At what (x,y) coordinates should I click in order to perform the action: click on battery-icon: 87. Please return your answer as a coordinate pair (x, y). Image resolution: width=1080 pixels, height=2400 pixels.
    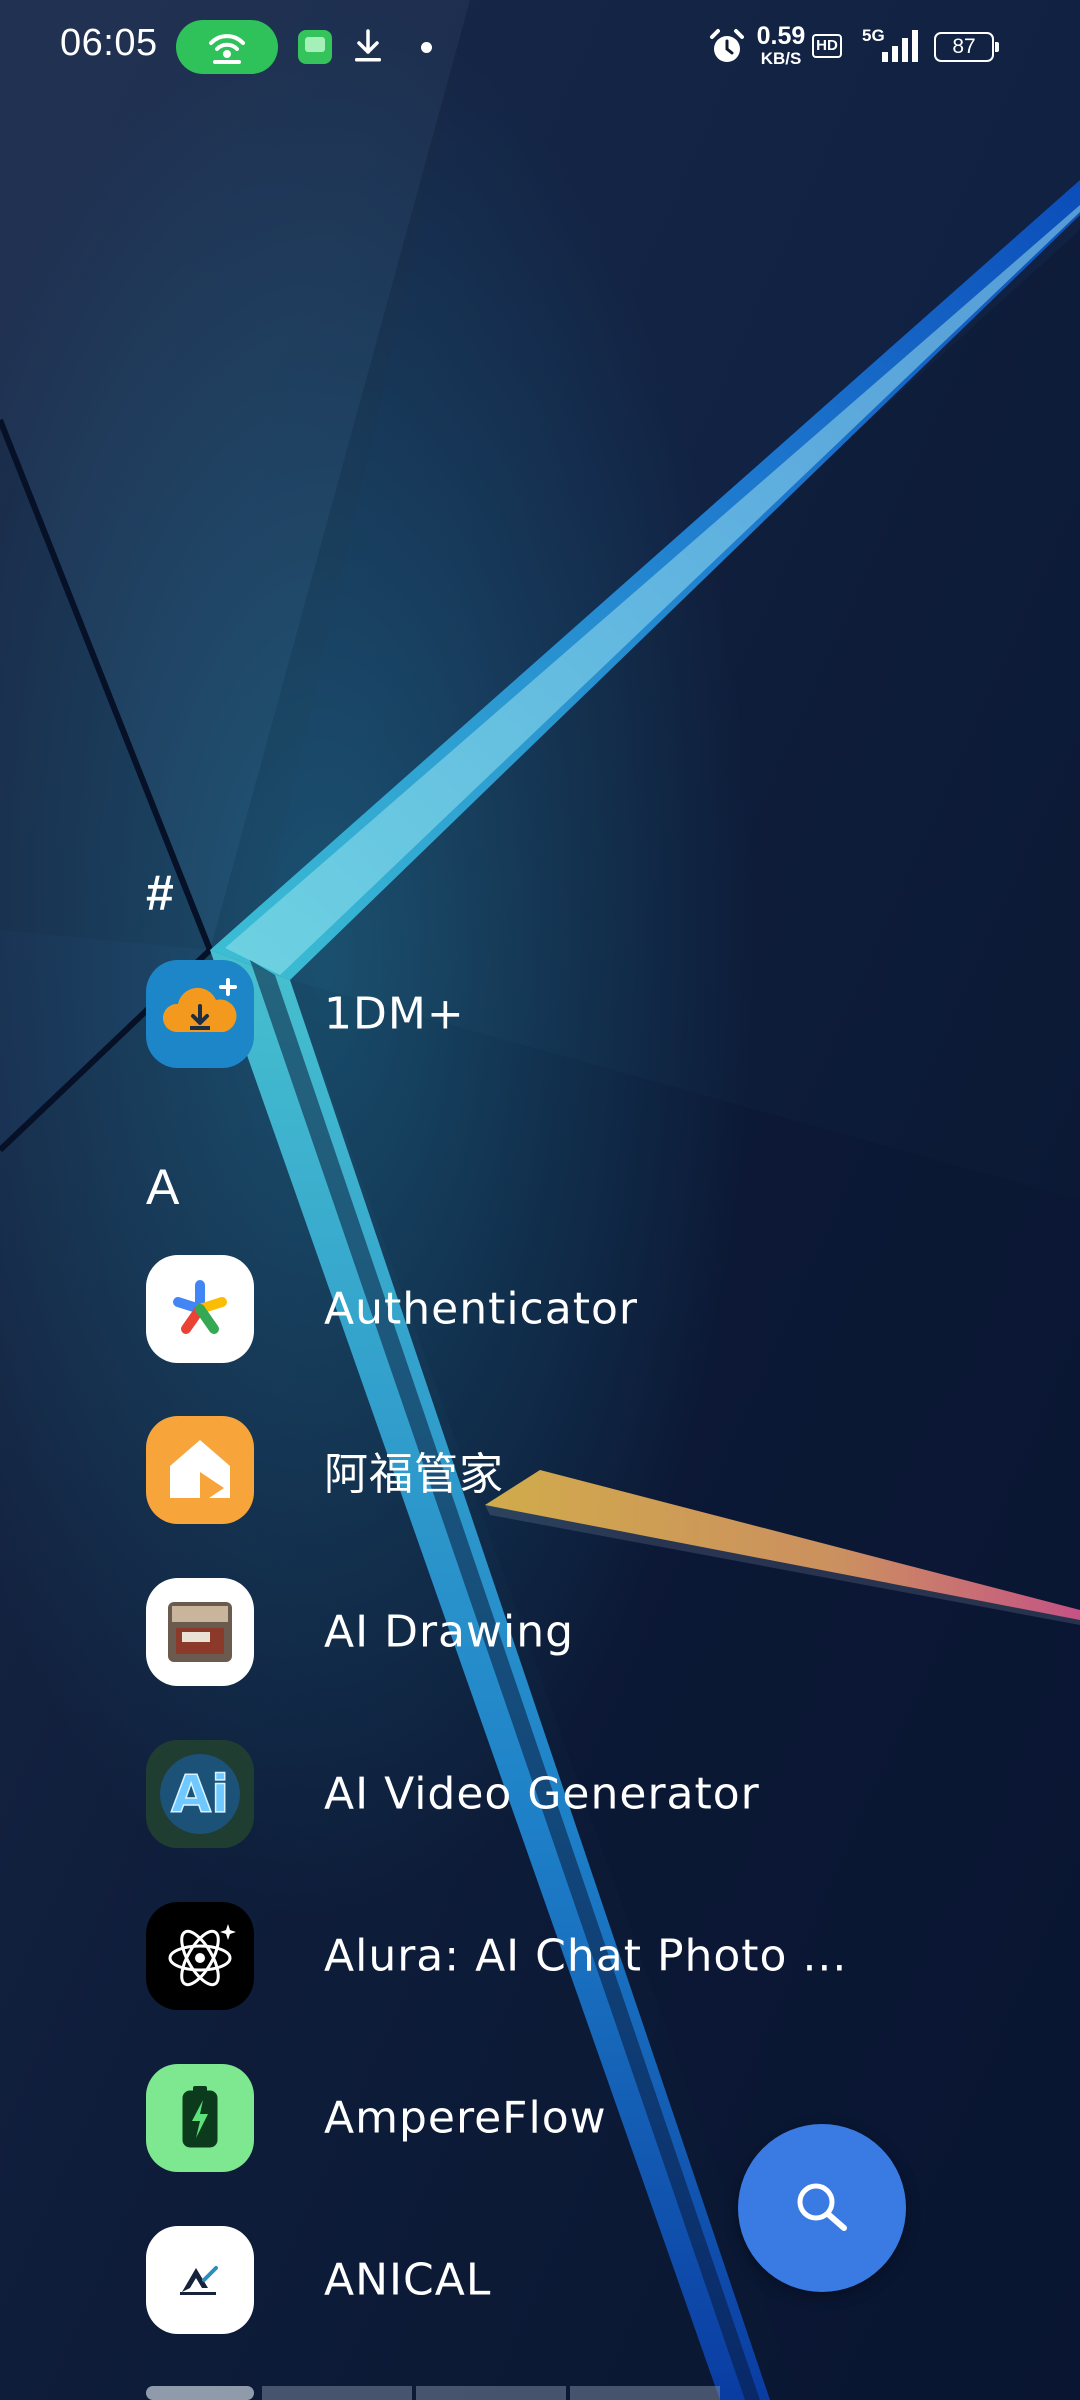
    Looking at the image, I should click on (966, 47).